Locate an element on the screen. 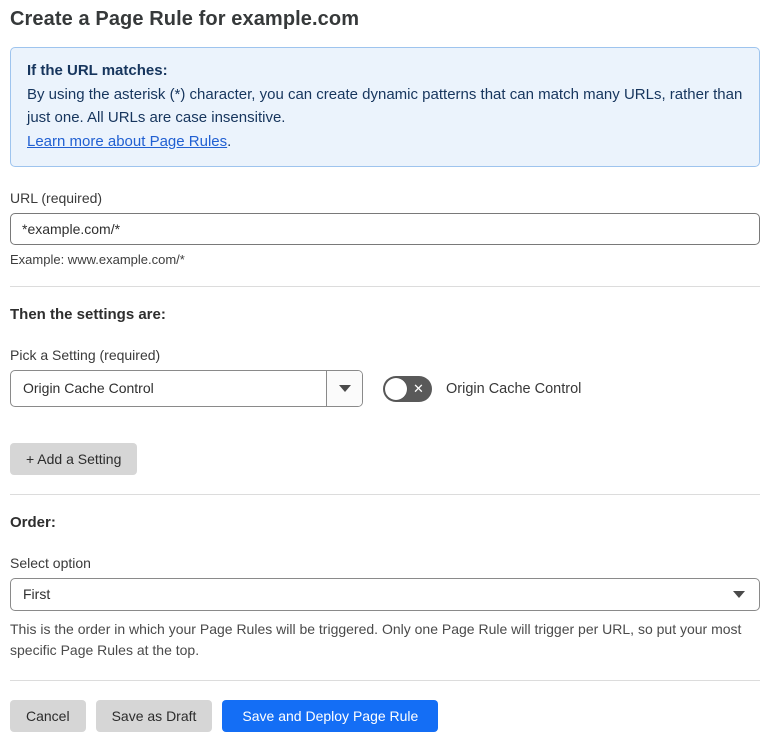 The height and width of the screenshot is (732, 770). setting-toggle-wrap: ✕ Origin Cache Control is located at coordinates (482, 388).